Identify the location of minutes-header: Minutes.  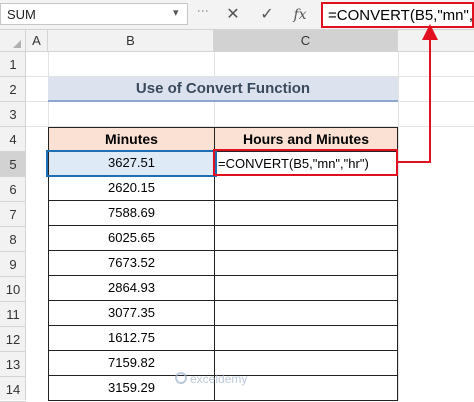
(131, 139).